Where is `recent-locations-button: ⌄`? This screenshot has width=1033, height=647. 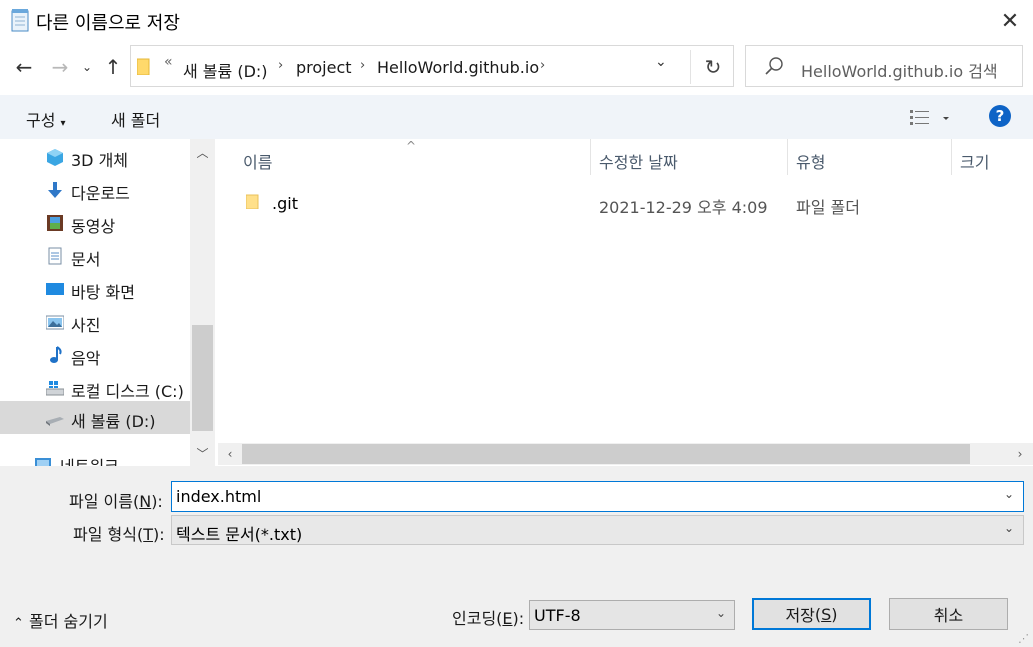 recent-locations-button: ⌄ is located at coordinates (87, 67).